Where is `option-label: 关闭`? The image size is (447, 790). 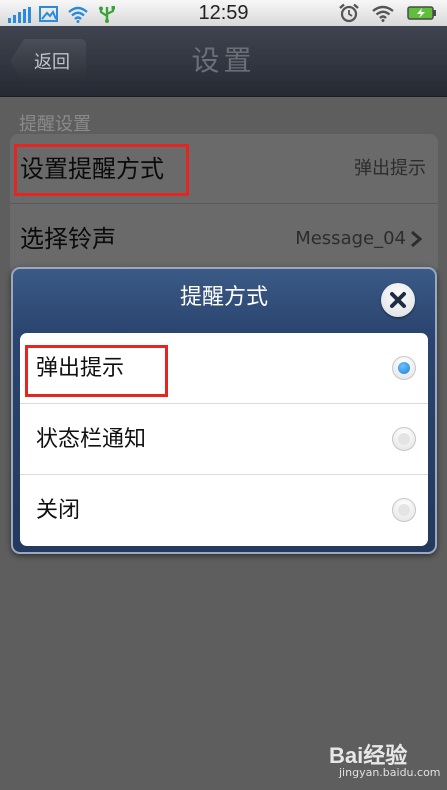 option-label: 关闭 is located at coordinates (58, 510).